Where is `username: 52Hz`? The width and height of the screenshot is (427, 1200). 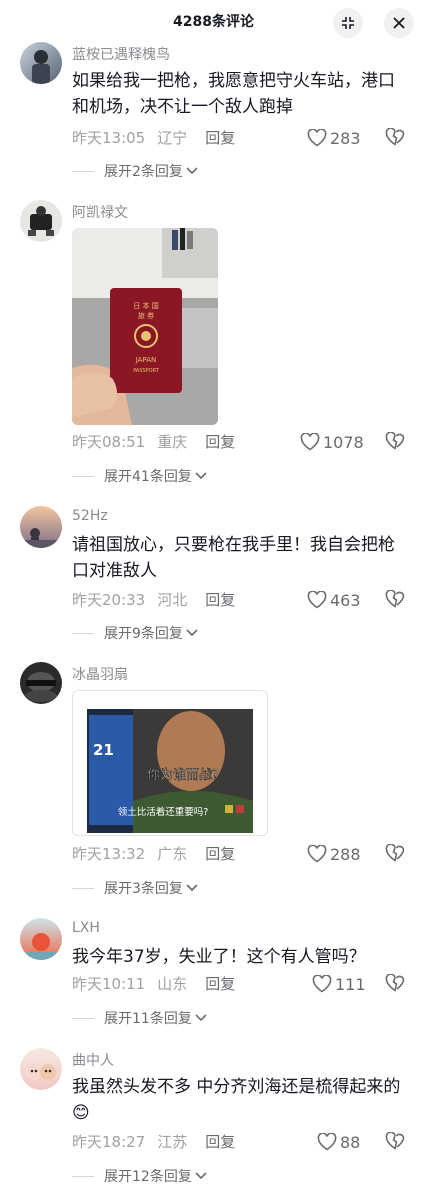 username: 52Hz is located at coordinates (90, 516).